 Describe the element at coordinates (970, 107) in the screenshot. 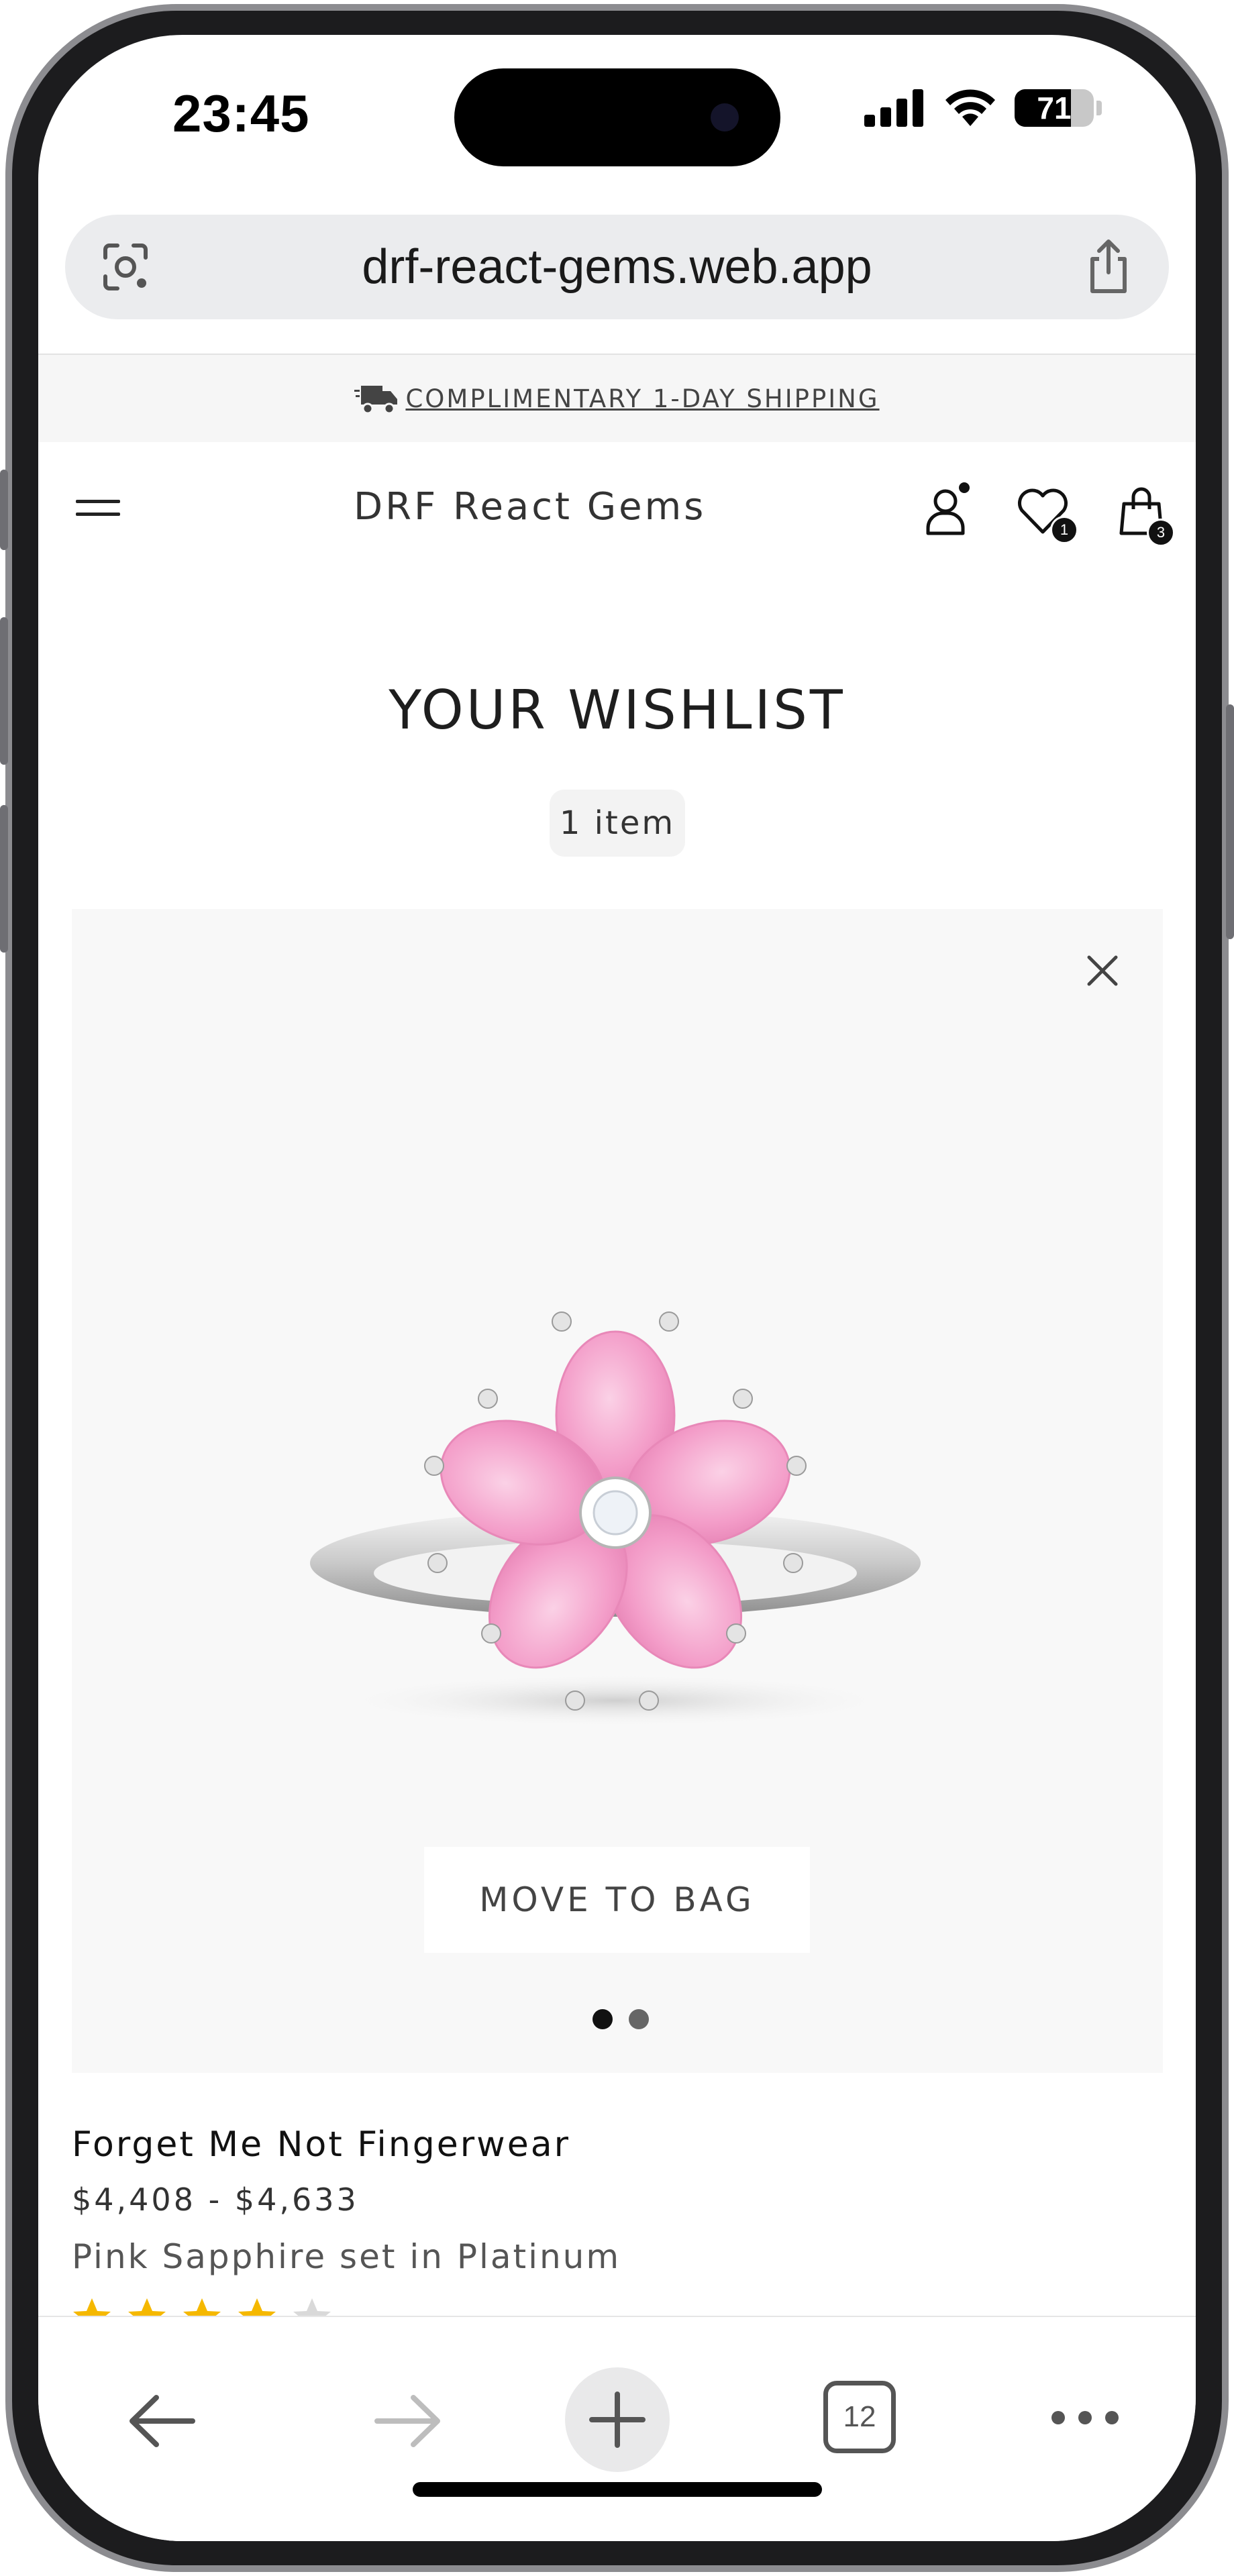

I see `wifi-icon` at that location.